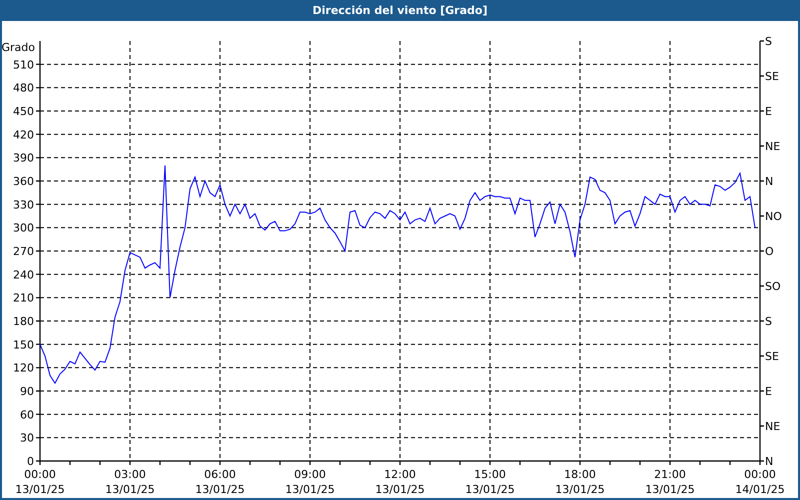  I want to click on axis-label: 150, so click(23, 345).